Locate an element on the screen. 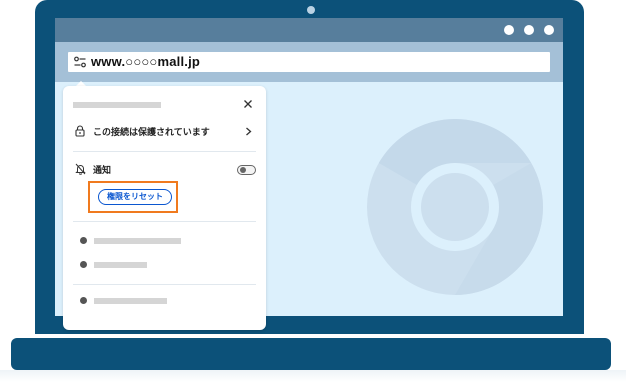 This screenshot has height=382, width=626. window-control-maximize is located at coordinates (529, 30).